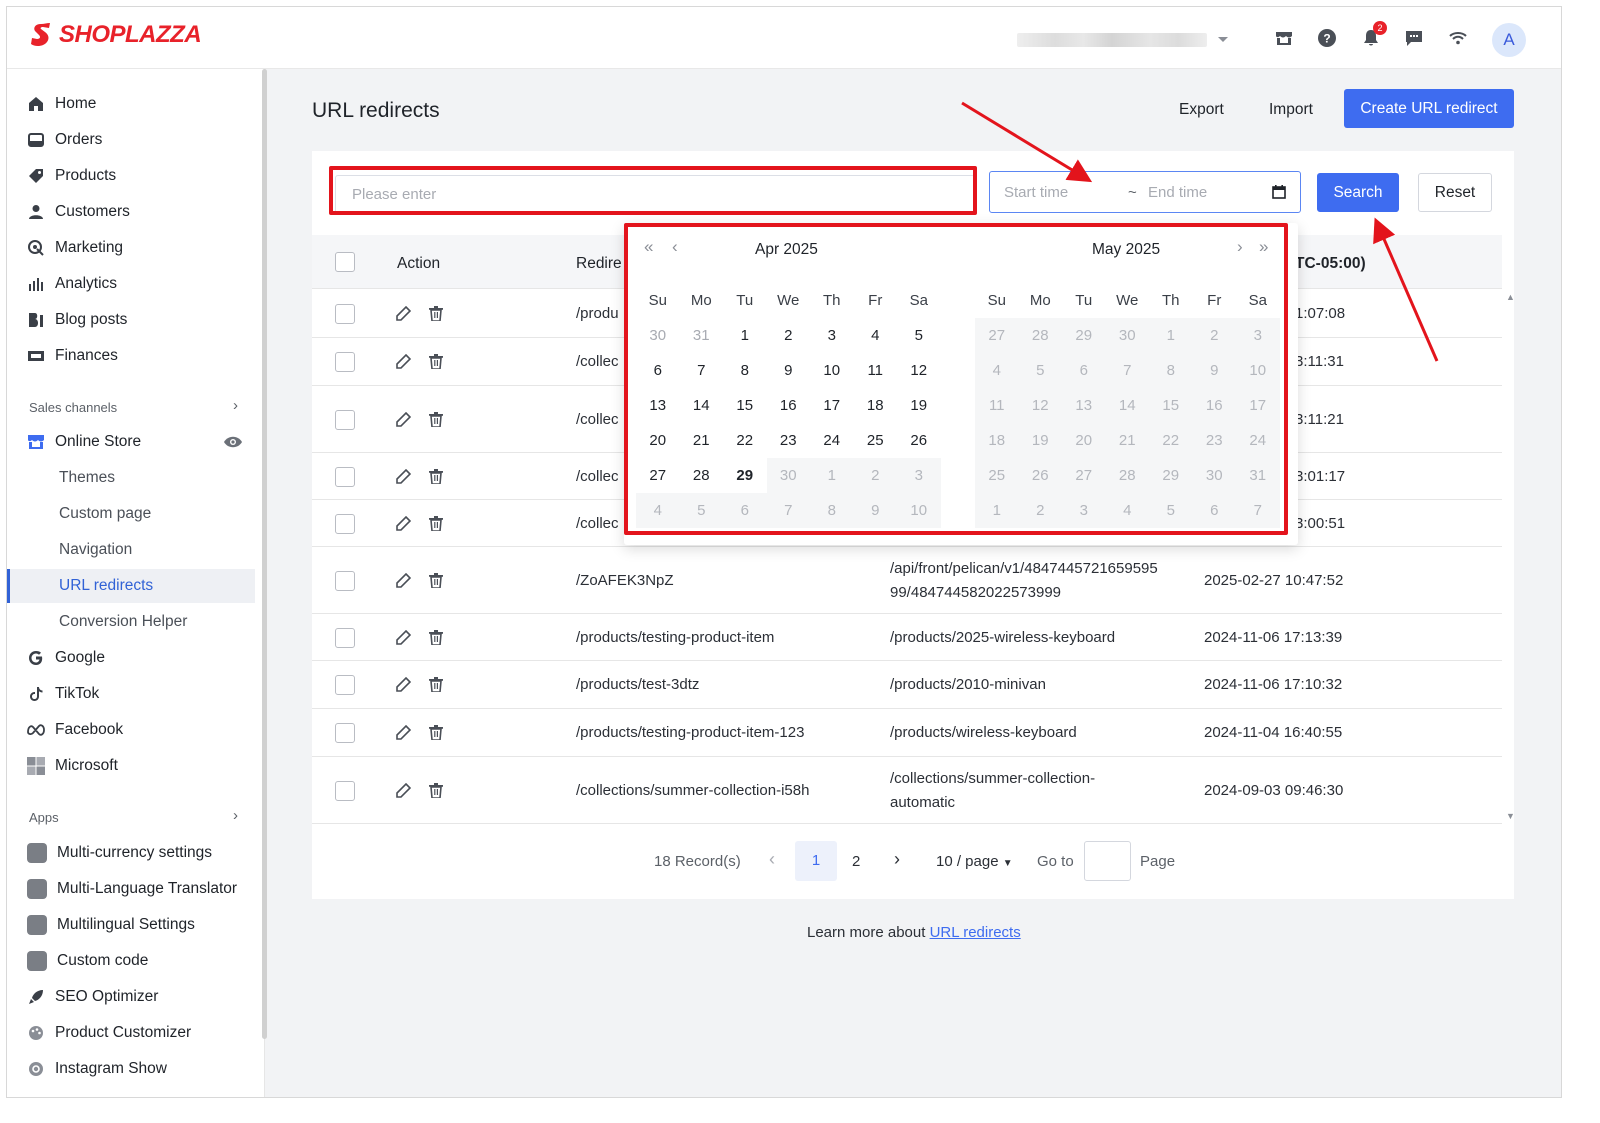 The image size is (1600, 1123). Describe the element at coordinates (1027, 142) in the screenshot. I see `annotation-arrow-date` at that location.